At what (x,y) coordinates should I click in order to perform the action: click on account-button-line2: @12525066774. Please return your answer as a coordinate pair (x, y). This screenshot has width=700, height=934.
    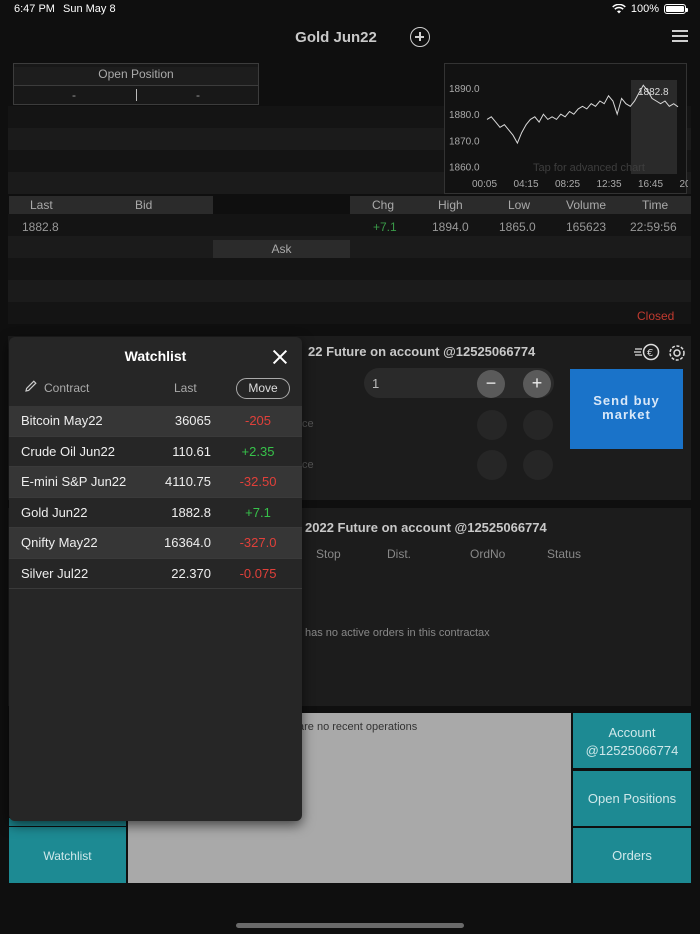
    Looking at the image, I should click on (632, 750).